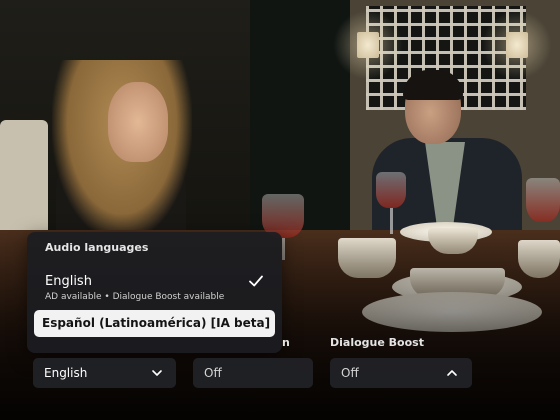  Describe the element at coordinates (256, 281) in the screenshot. I see `check-icon` at that location.